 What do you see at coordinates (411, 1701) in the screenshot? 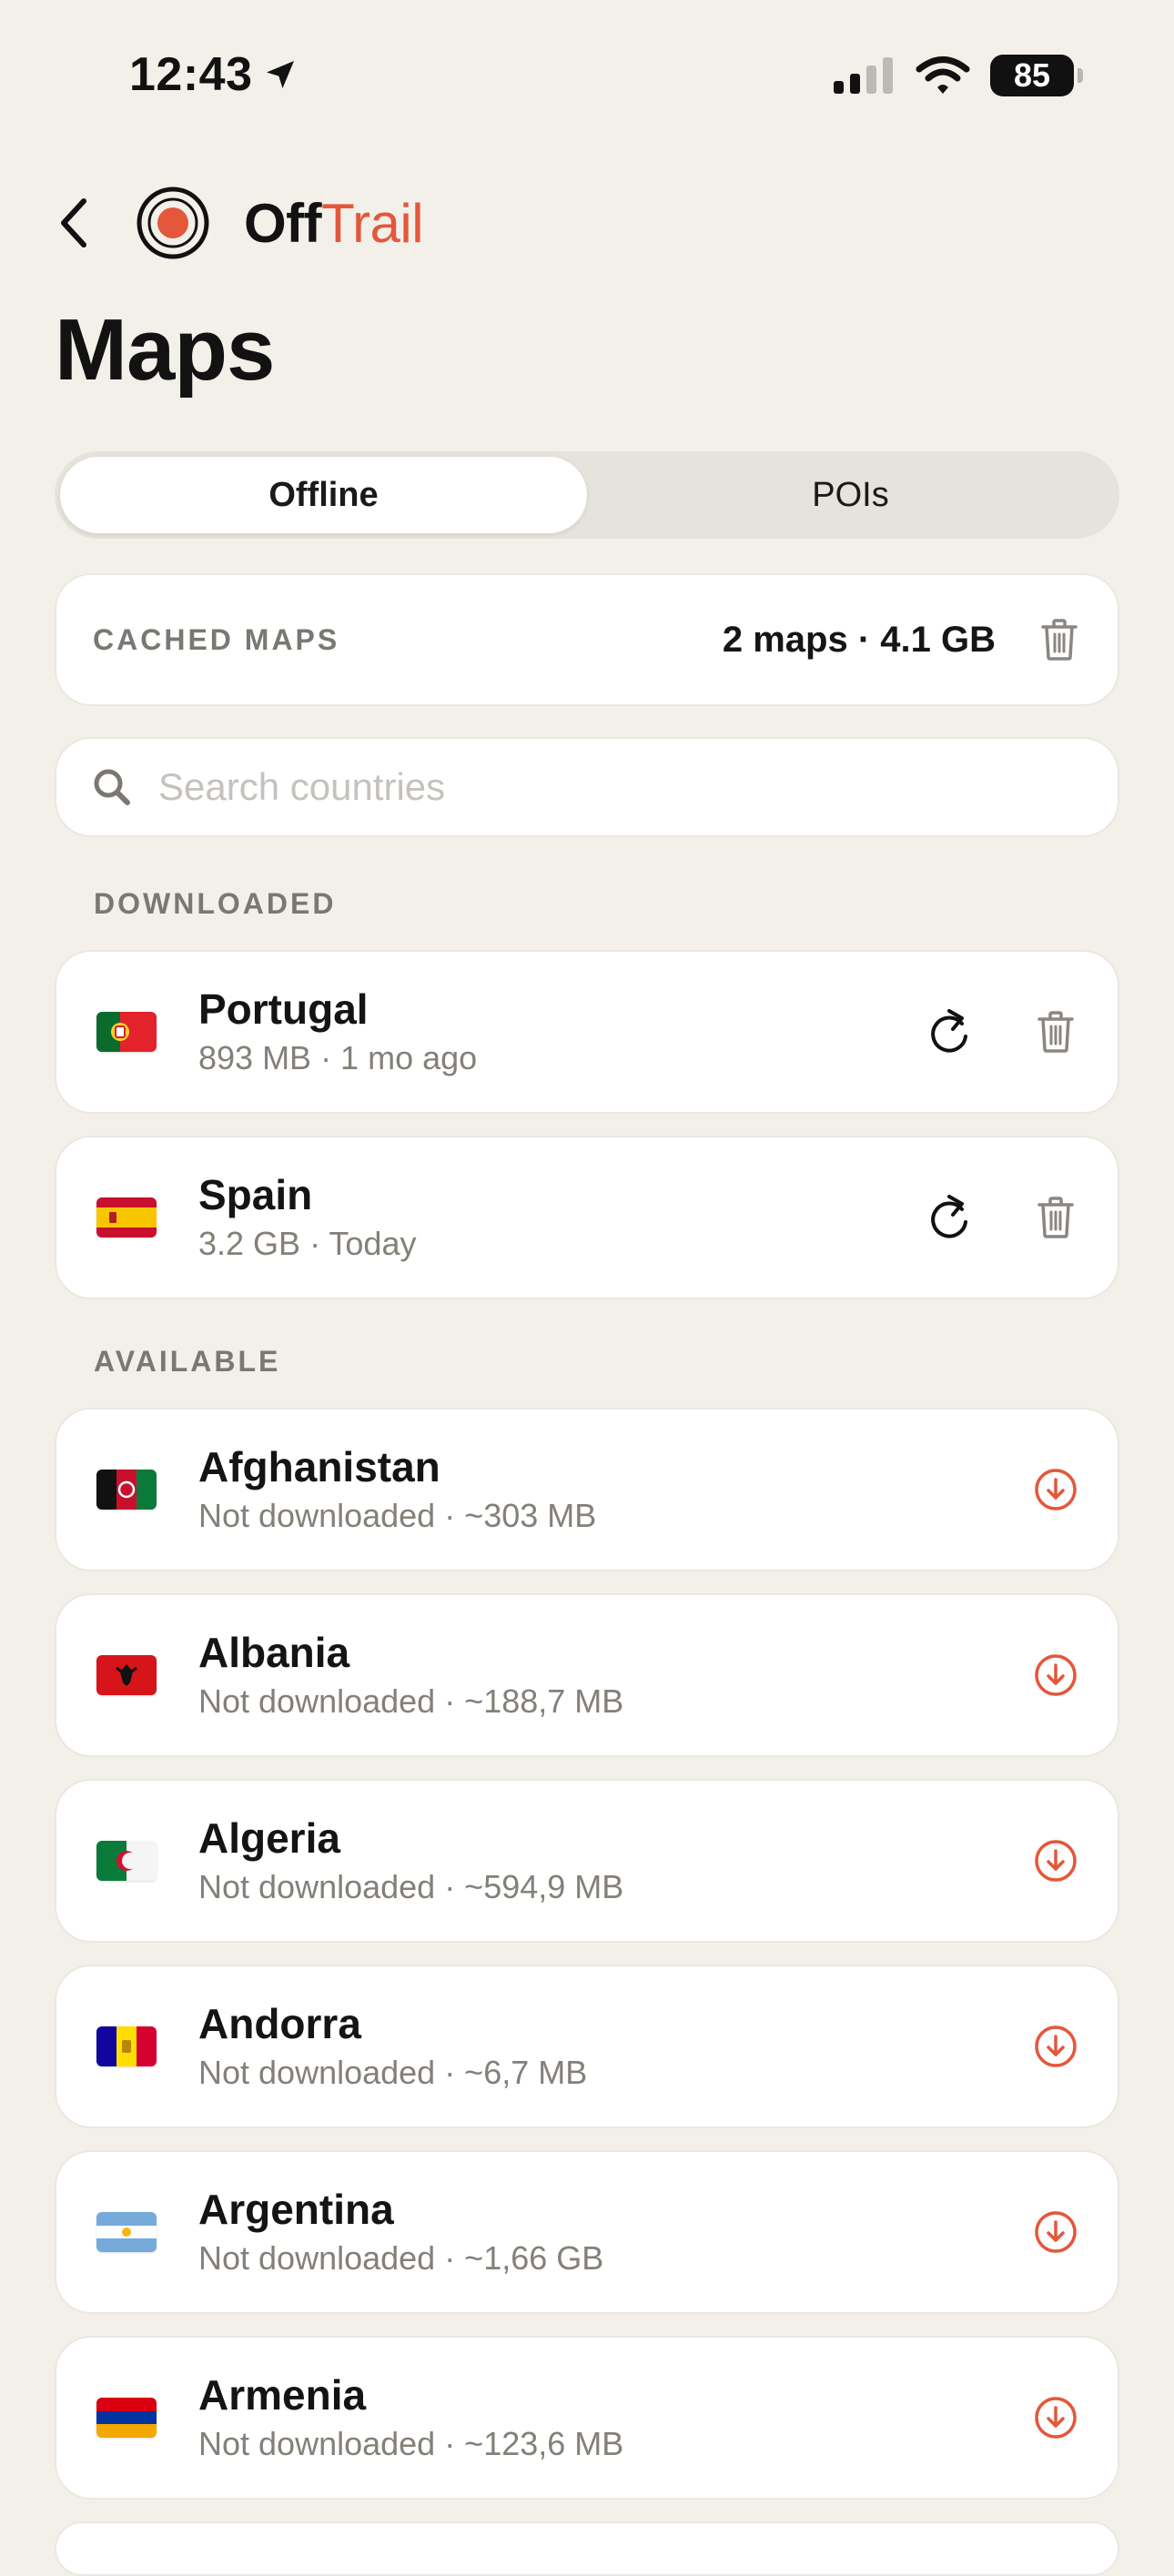
I see `country-meta: Not downloaded · ~188,7 MB` at bounding box center [411, 1701].